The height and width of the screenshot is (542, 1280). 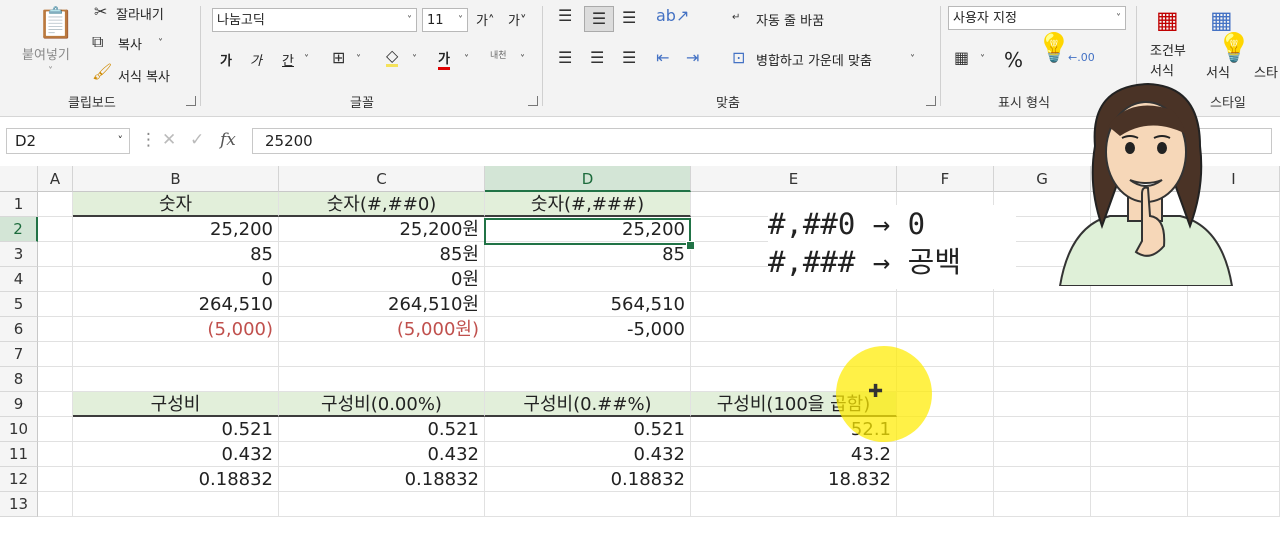 I want to click on table-cell: 85원, so click(x=382, y=254).